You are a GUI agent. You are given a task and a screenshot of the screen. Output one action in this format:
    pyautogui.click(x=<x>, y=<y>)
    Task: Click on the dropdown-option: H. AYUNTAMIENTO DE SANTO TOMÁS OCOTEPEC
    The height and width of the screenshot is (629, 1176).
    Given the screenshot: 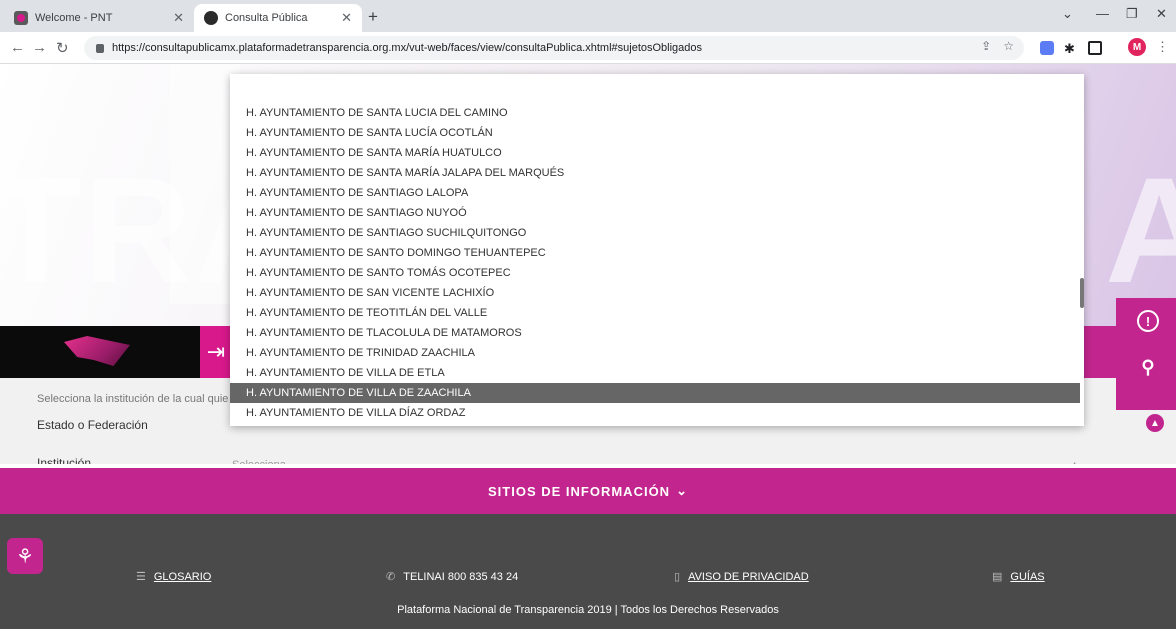 What is the action you would take?
    pyautogui.click(x=655, y=273)
    